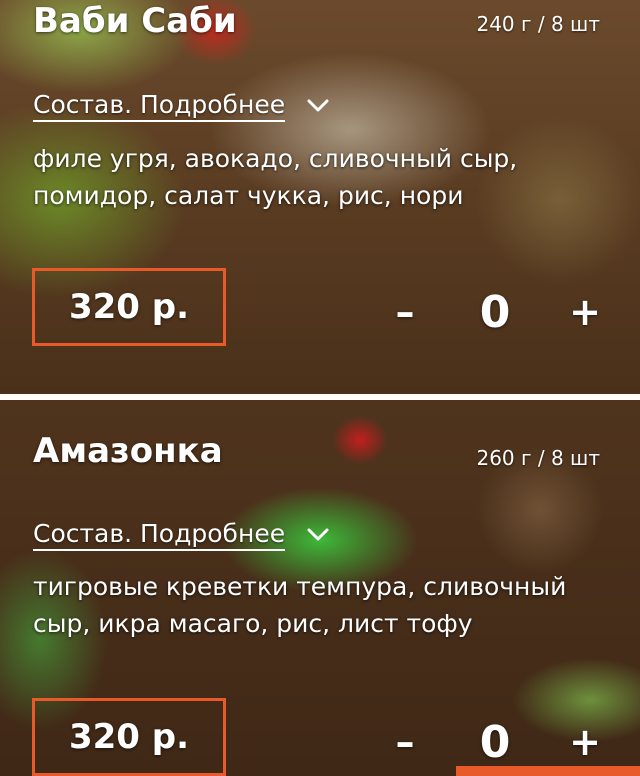  I want to click on product-title: Ваби Саби, so click(135, 21).